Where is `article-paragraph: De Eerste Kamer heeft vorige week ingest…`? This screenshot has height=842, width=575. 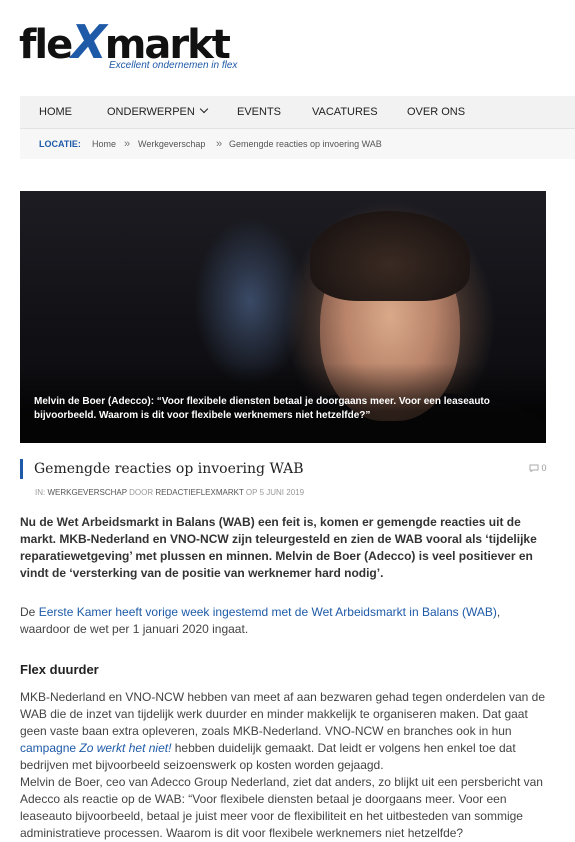
article-paragraph: De Eerste Kamer heeft vorige week ingest… is located at coordinates (260, 620).